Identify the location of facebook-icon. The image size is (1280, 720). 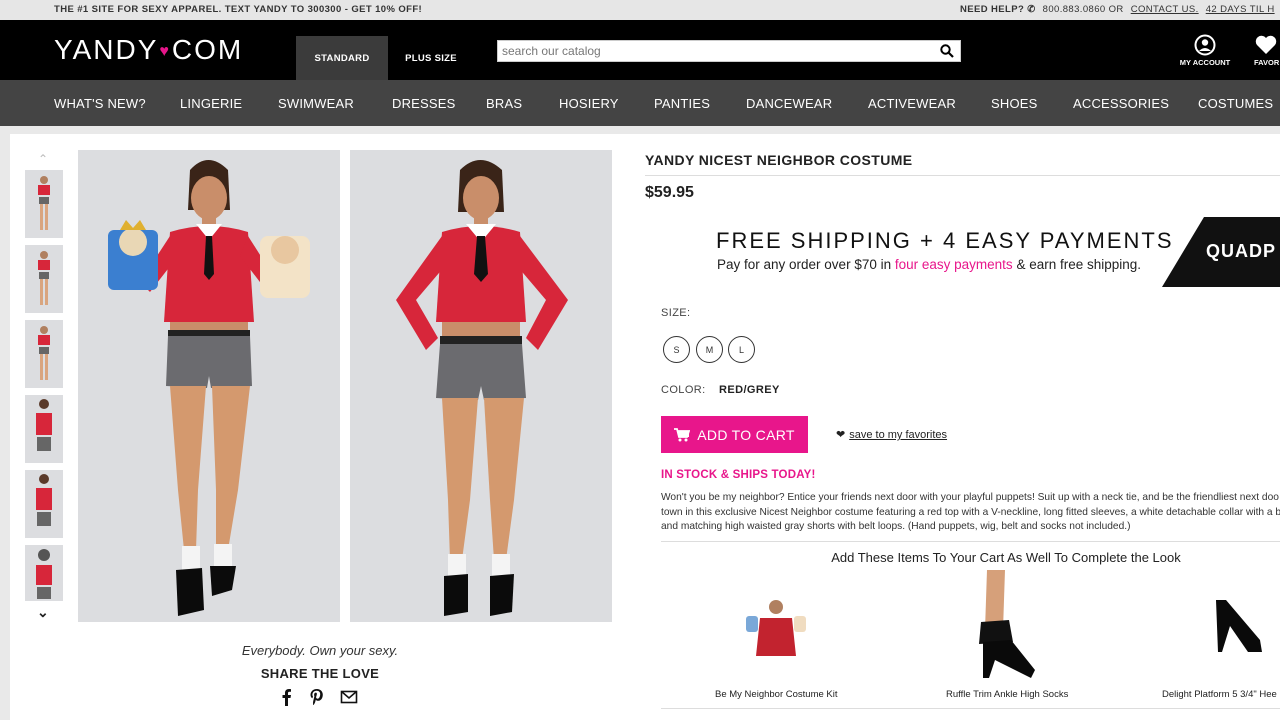
(287, 697).